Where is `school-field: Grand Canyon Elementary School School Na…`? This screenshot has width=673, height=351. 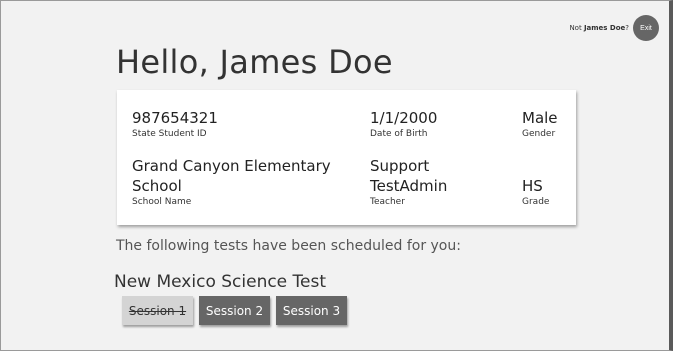 school-field: Grand Canyon Elementary School School Na… is located at coordinates (232, 181).